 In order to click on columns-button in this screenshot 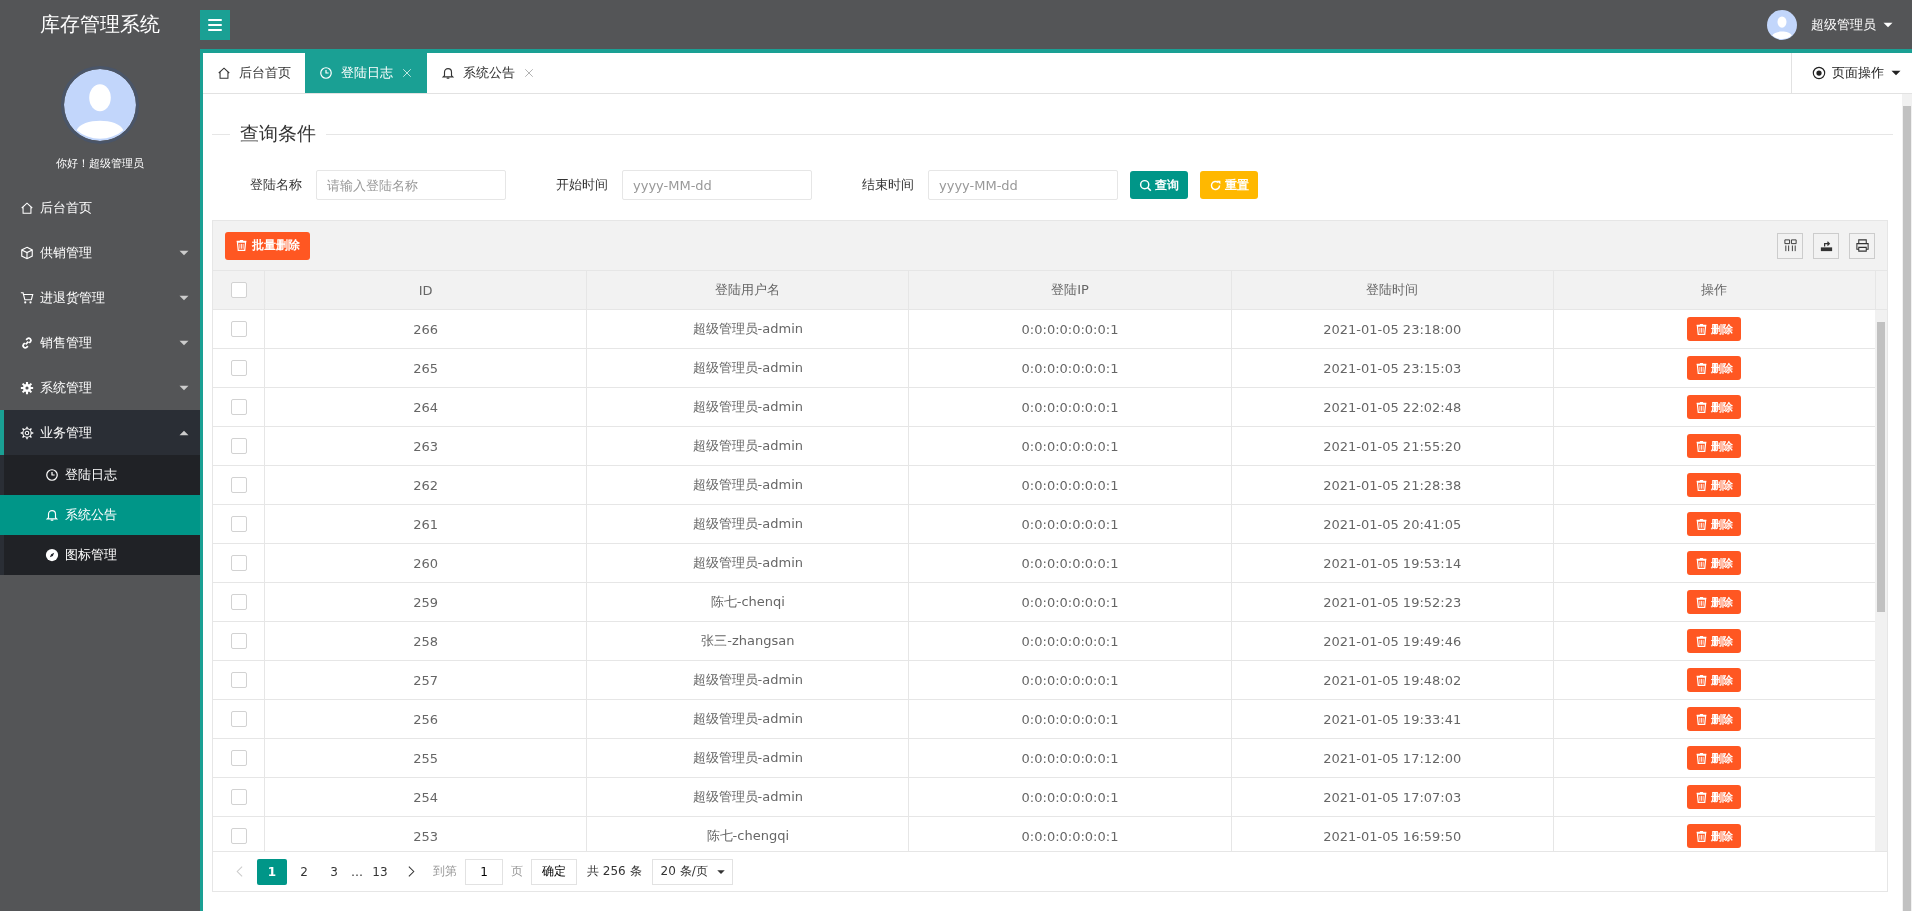, I will do `click(1790, 245)`.